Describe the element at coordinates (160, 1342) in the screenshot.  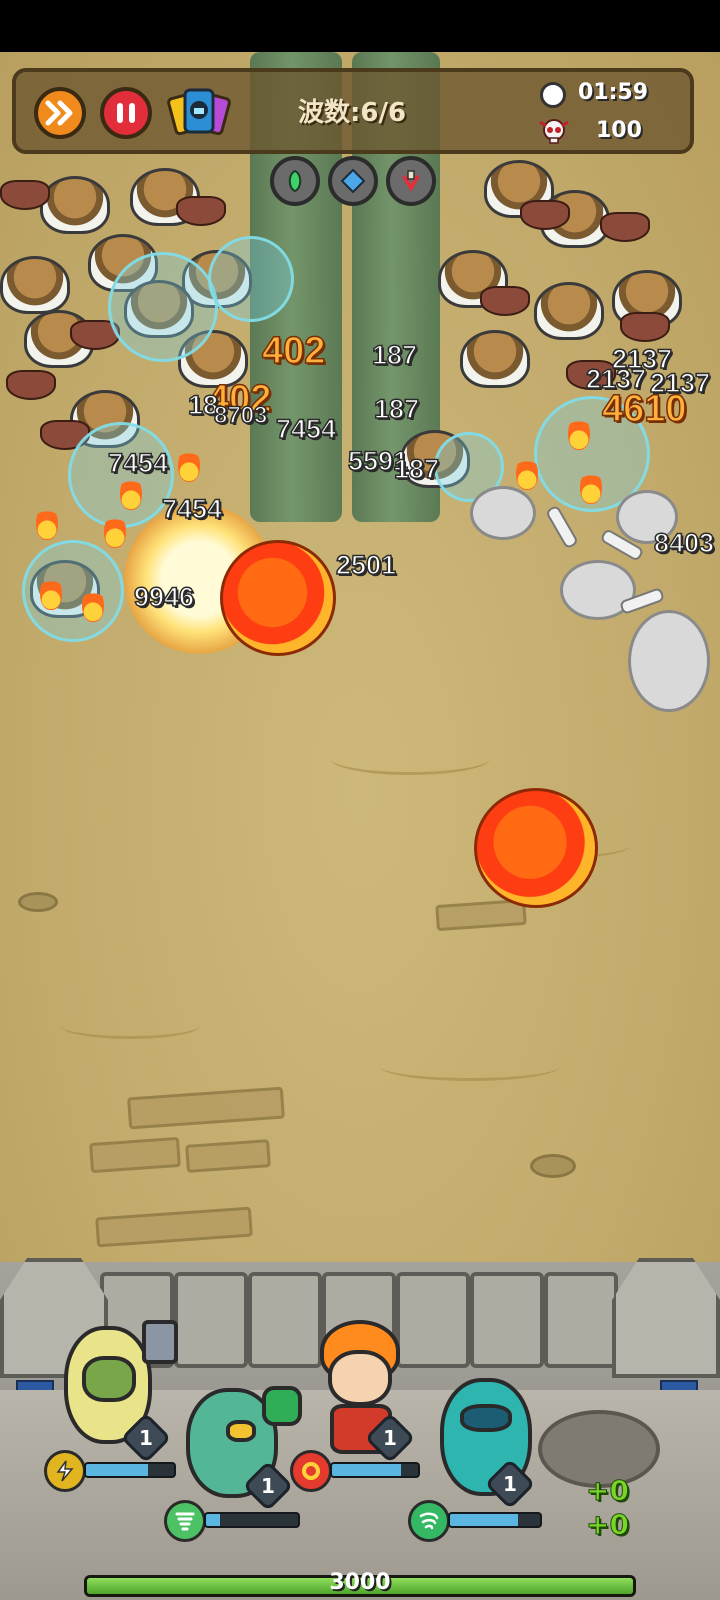
I see `hammer-icon` at that location.